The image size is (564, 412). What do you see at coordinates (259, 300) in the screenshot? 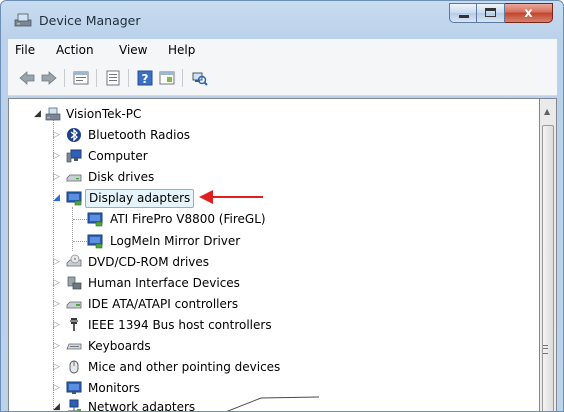
I see `annotation-arrow` at bounding box center [259, 300].